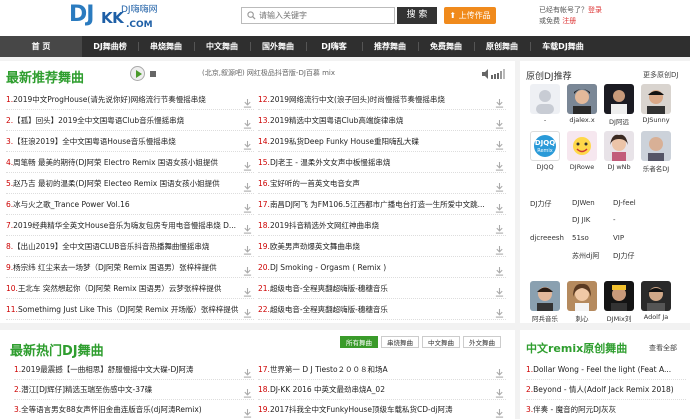 The width and height of the screenshot is (690, 419). What do you see at coordinates (545, 104) in the screenshot?
I see `dj-card: -` at bounding box center [545, 104].